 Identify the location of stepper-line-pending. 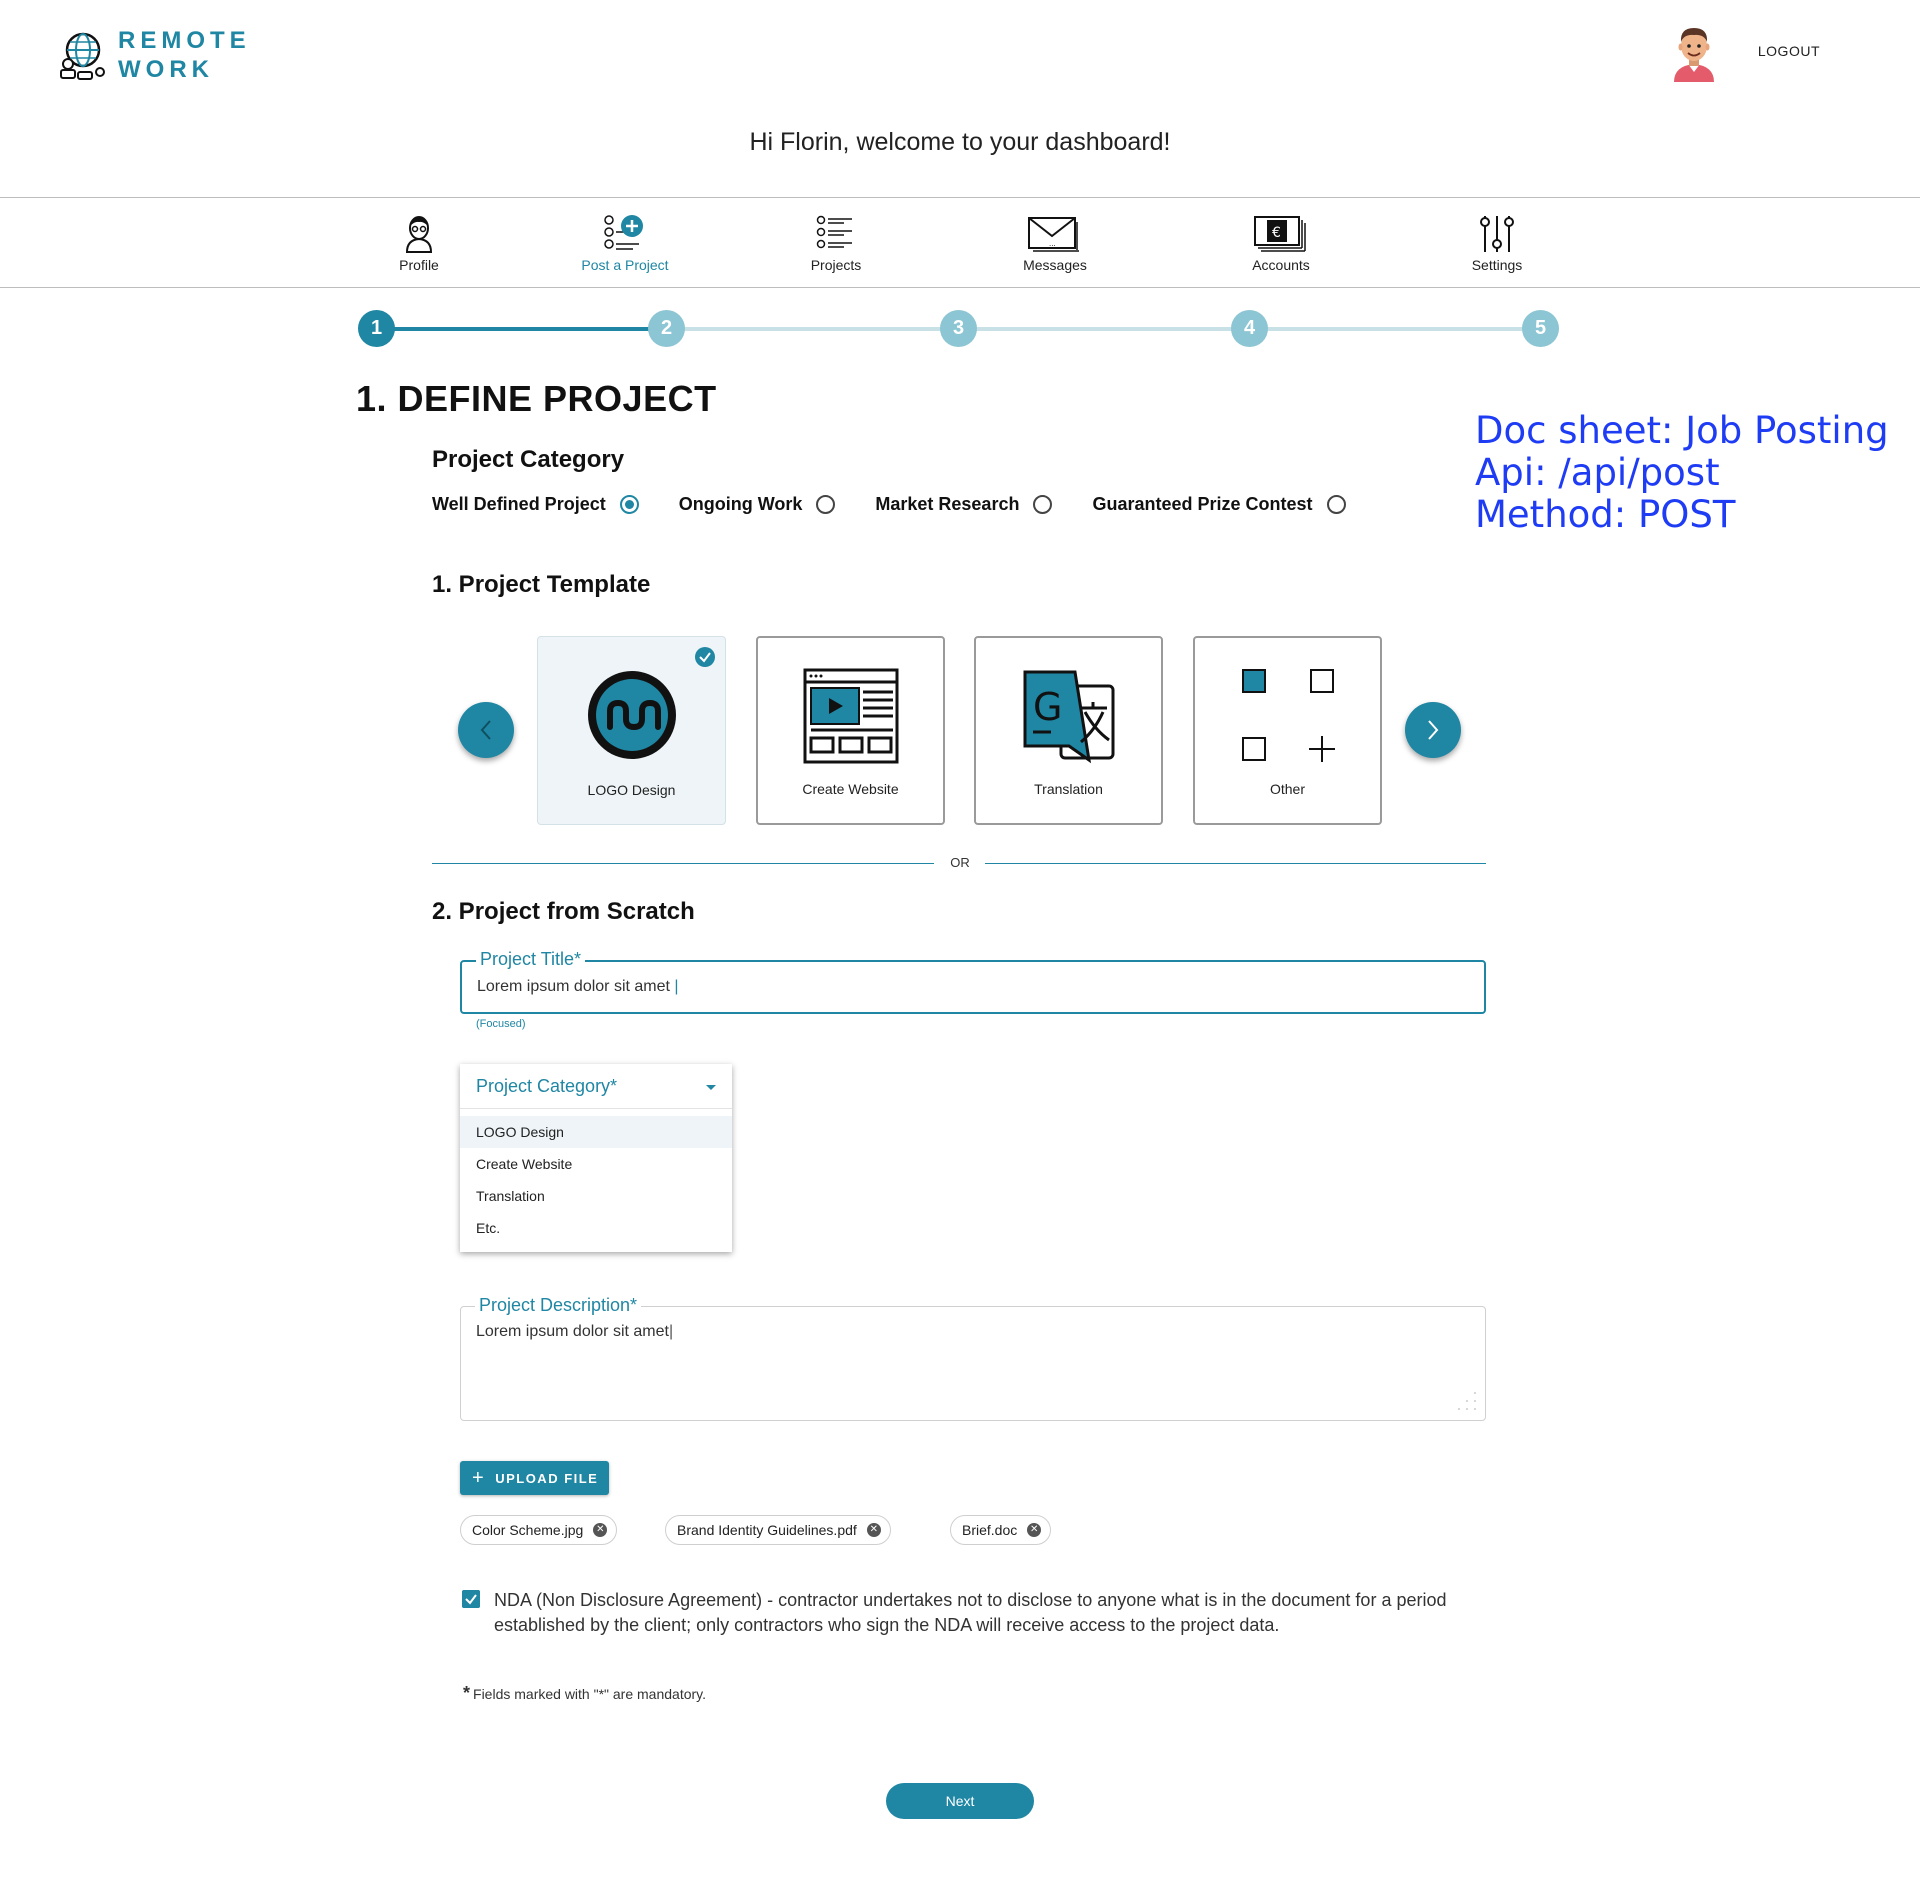
(1101, 329).